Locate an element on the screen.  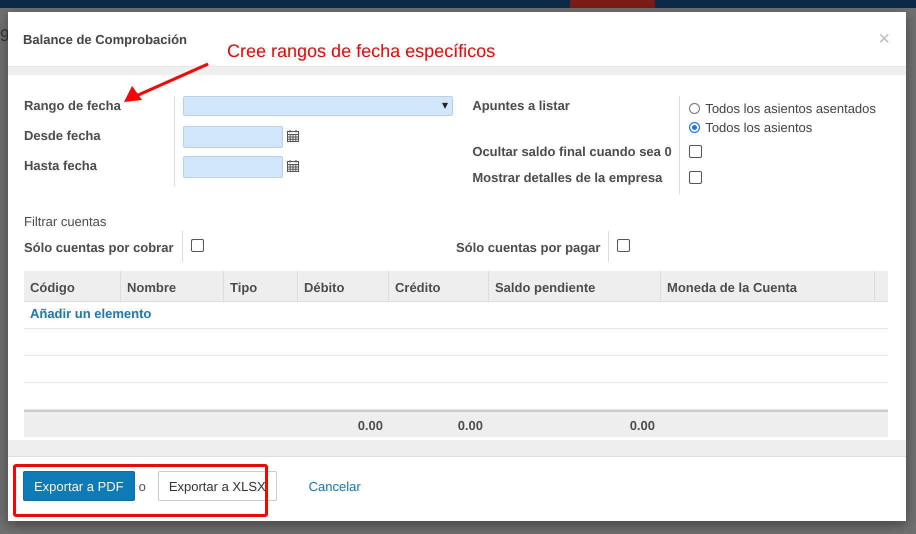
export-button: Exportar a XLSX is located at coordinates (217, 486).